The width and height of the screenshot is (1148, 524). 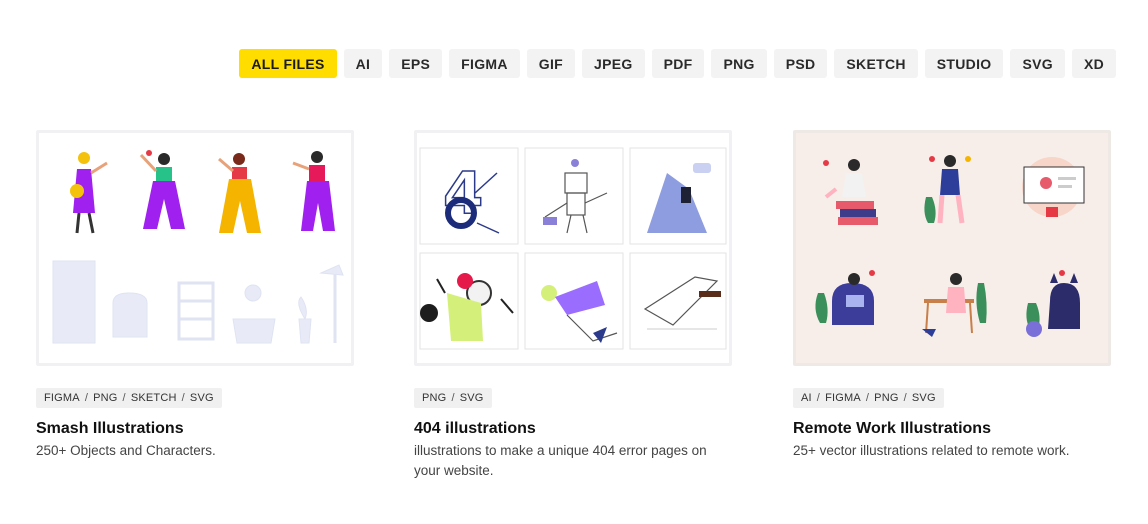 I want to click on filter-xd: XD, so click(x=1093, y=63).